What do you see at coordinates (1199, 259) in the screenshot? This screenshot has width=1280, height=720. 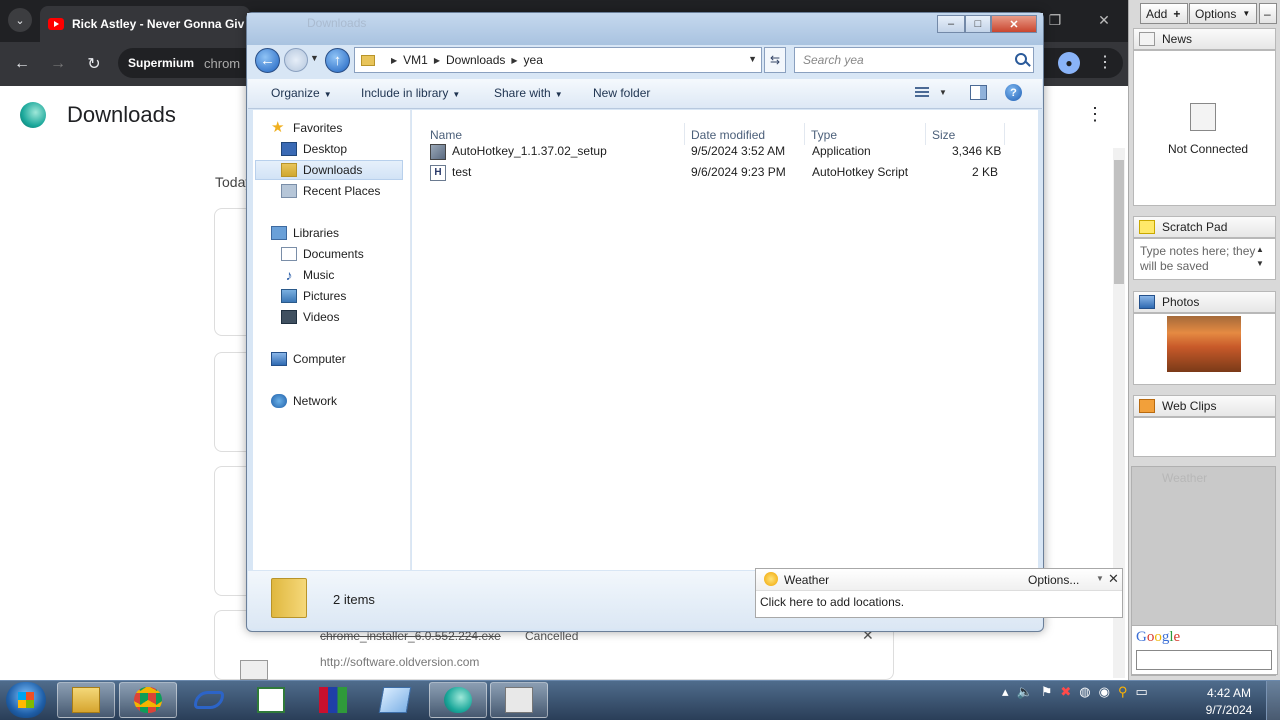 I see `scratch-pad-text: Type notes here; they will be saved` at bounding box center [1199, 259].